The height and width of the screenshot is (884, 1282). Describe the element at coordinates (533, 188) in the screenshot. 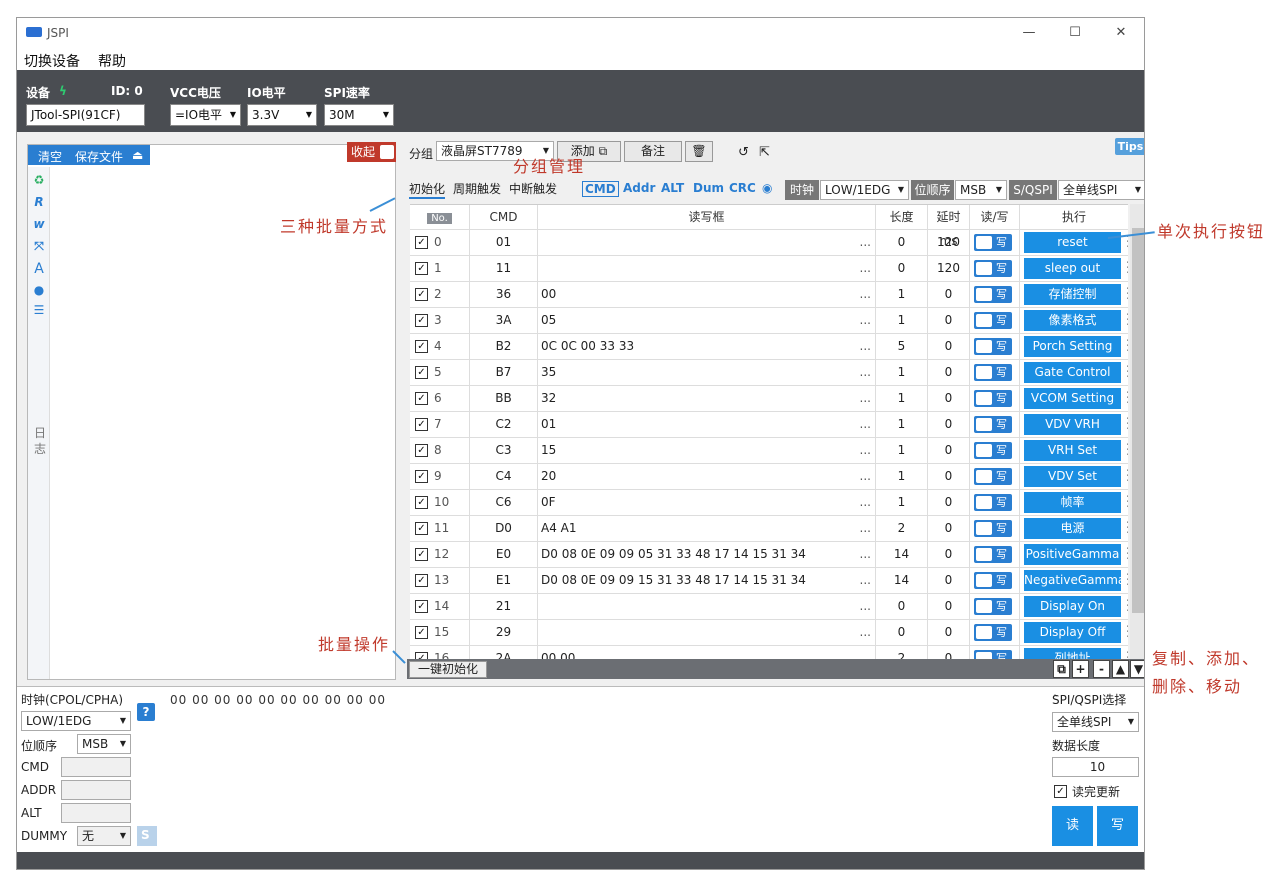

I see `tab-interrupt: 中断触发` at that location.